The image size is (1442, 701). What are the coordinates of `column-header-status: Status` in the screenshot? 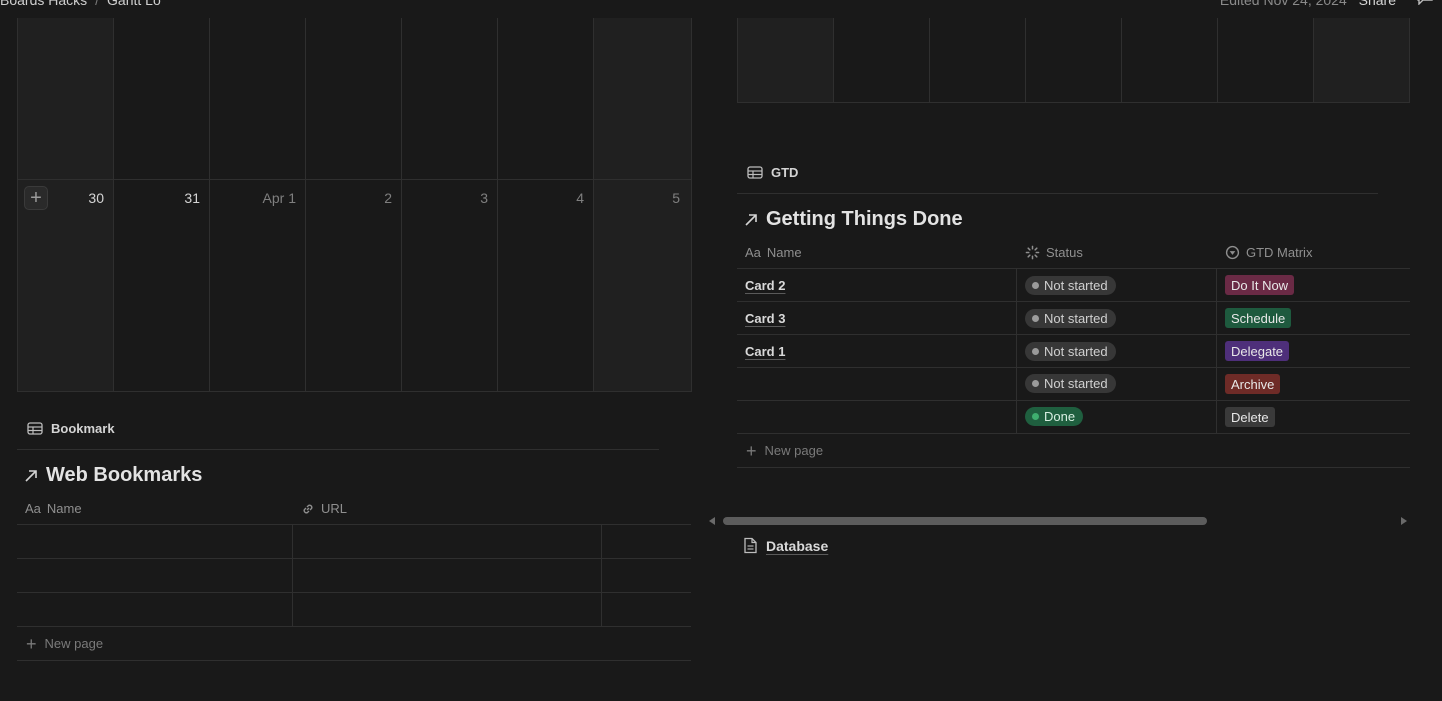 It's located at (1054, 252).